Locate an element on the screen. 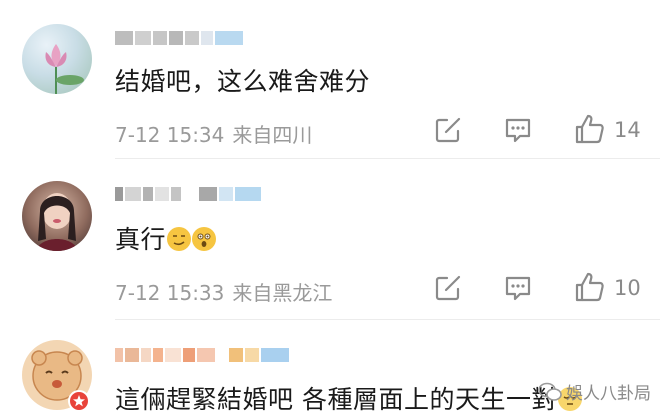 This screenshot has height=418, width=660. comment-location: 来自四川 is located at coordinates (272, 135).